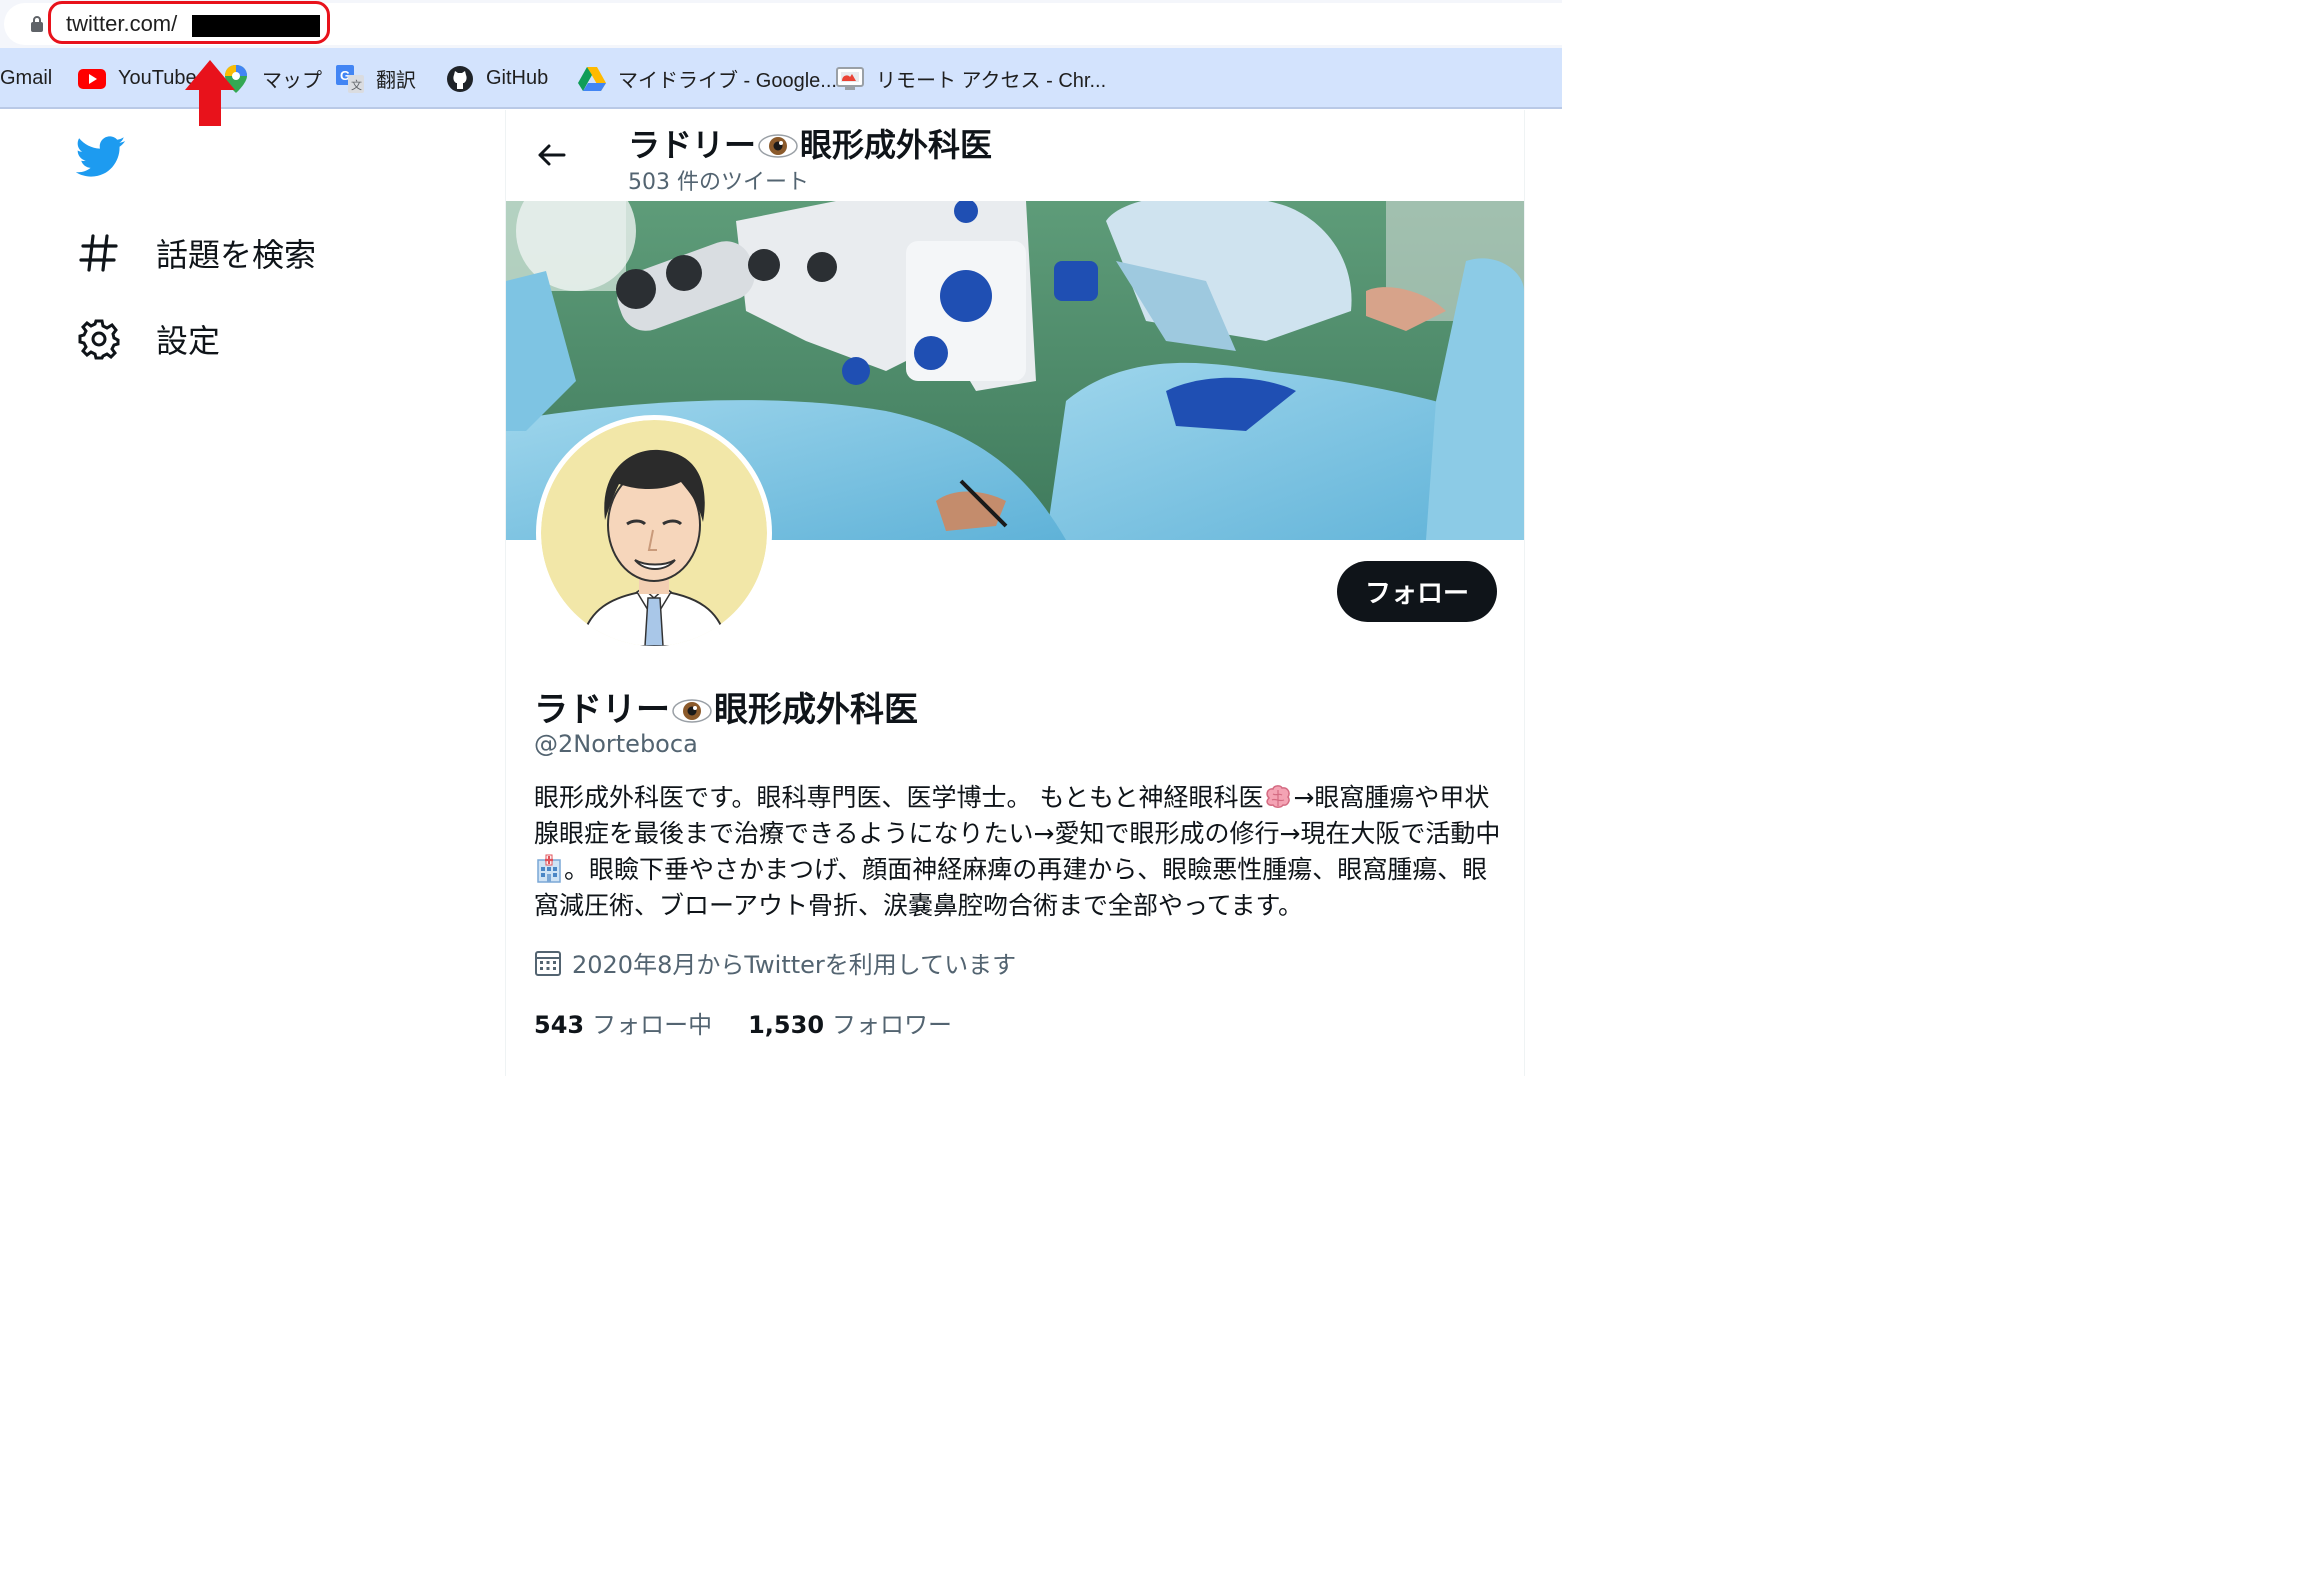 This screenshot has width=2304, height=1576. I want to click on profile-name-suffix: 眼形成外科医, so click(816, 710).